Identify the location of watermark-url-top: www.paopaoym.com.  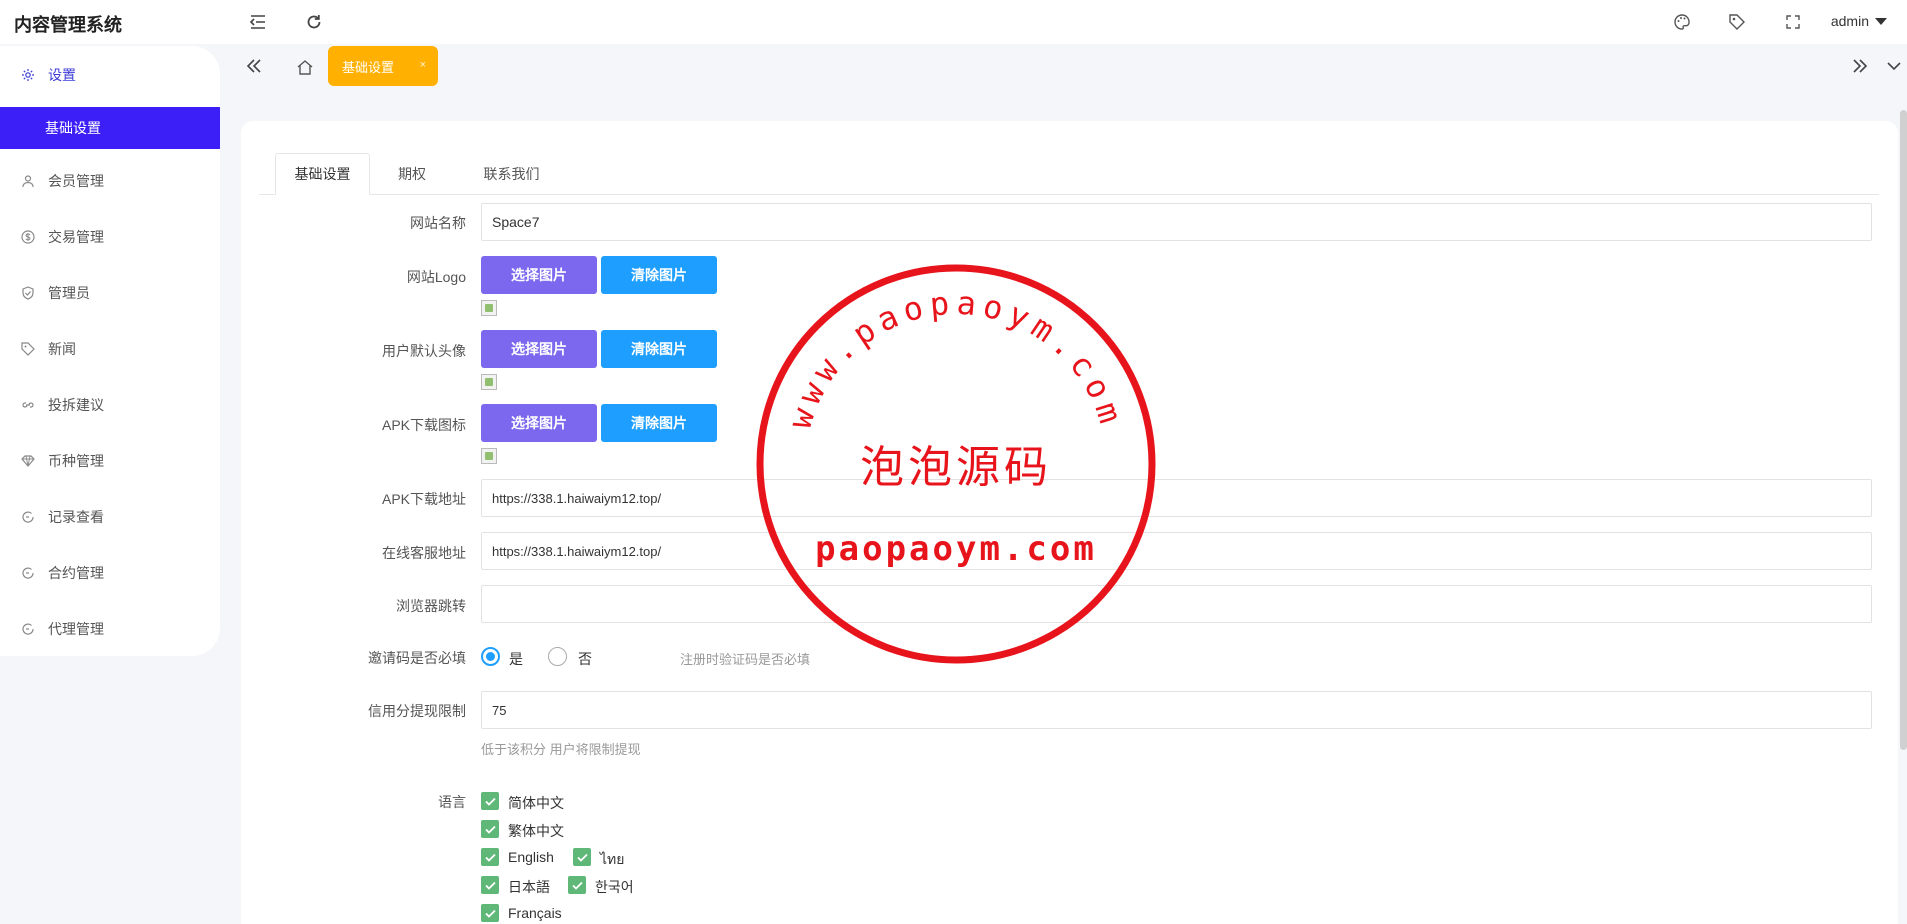
(953, 359).